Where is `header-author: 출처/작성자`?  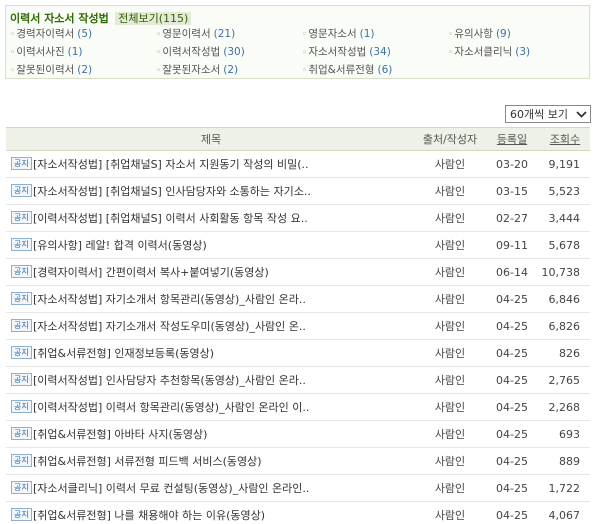
header-author: 출처/작성자 is located at coordinates (450, 139).